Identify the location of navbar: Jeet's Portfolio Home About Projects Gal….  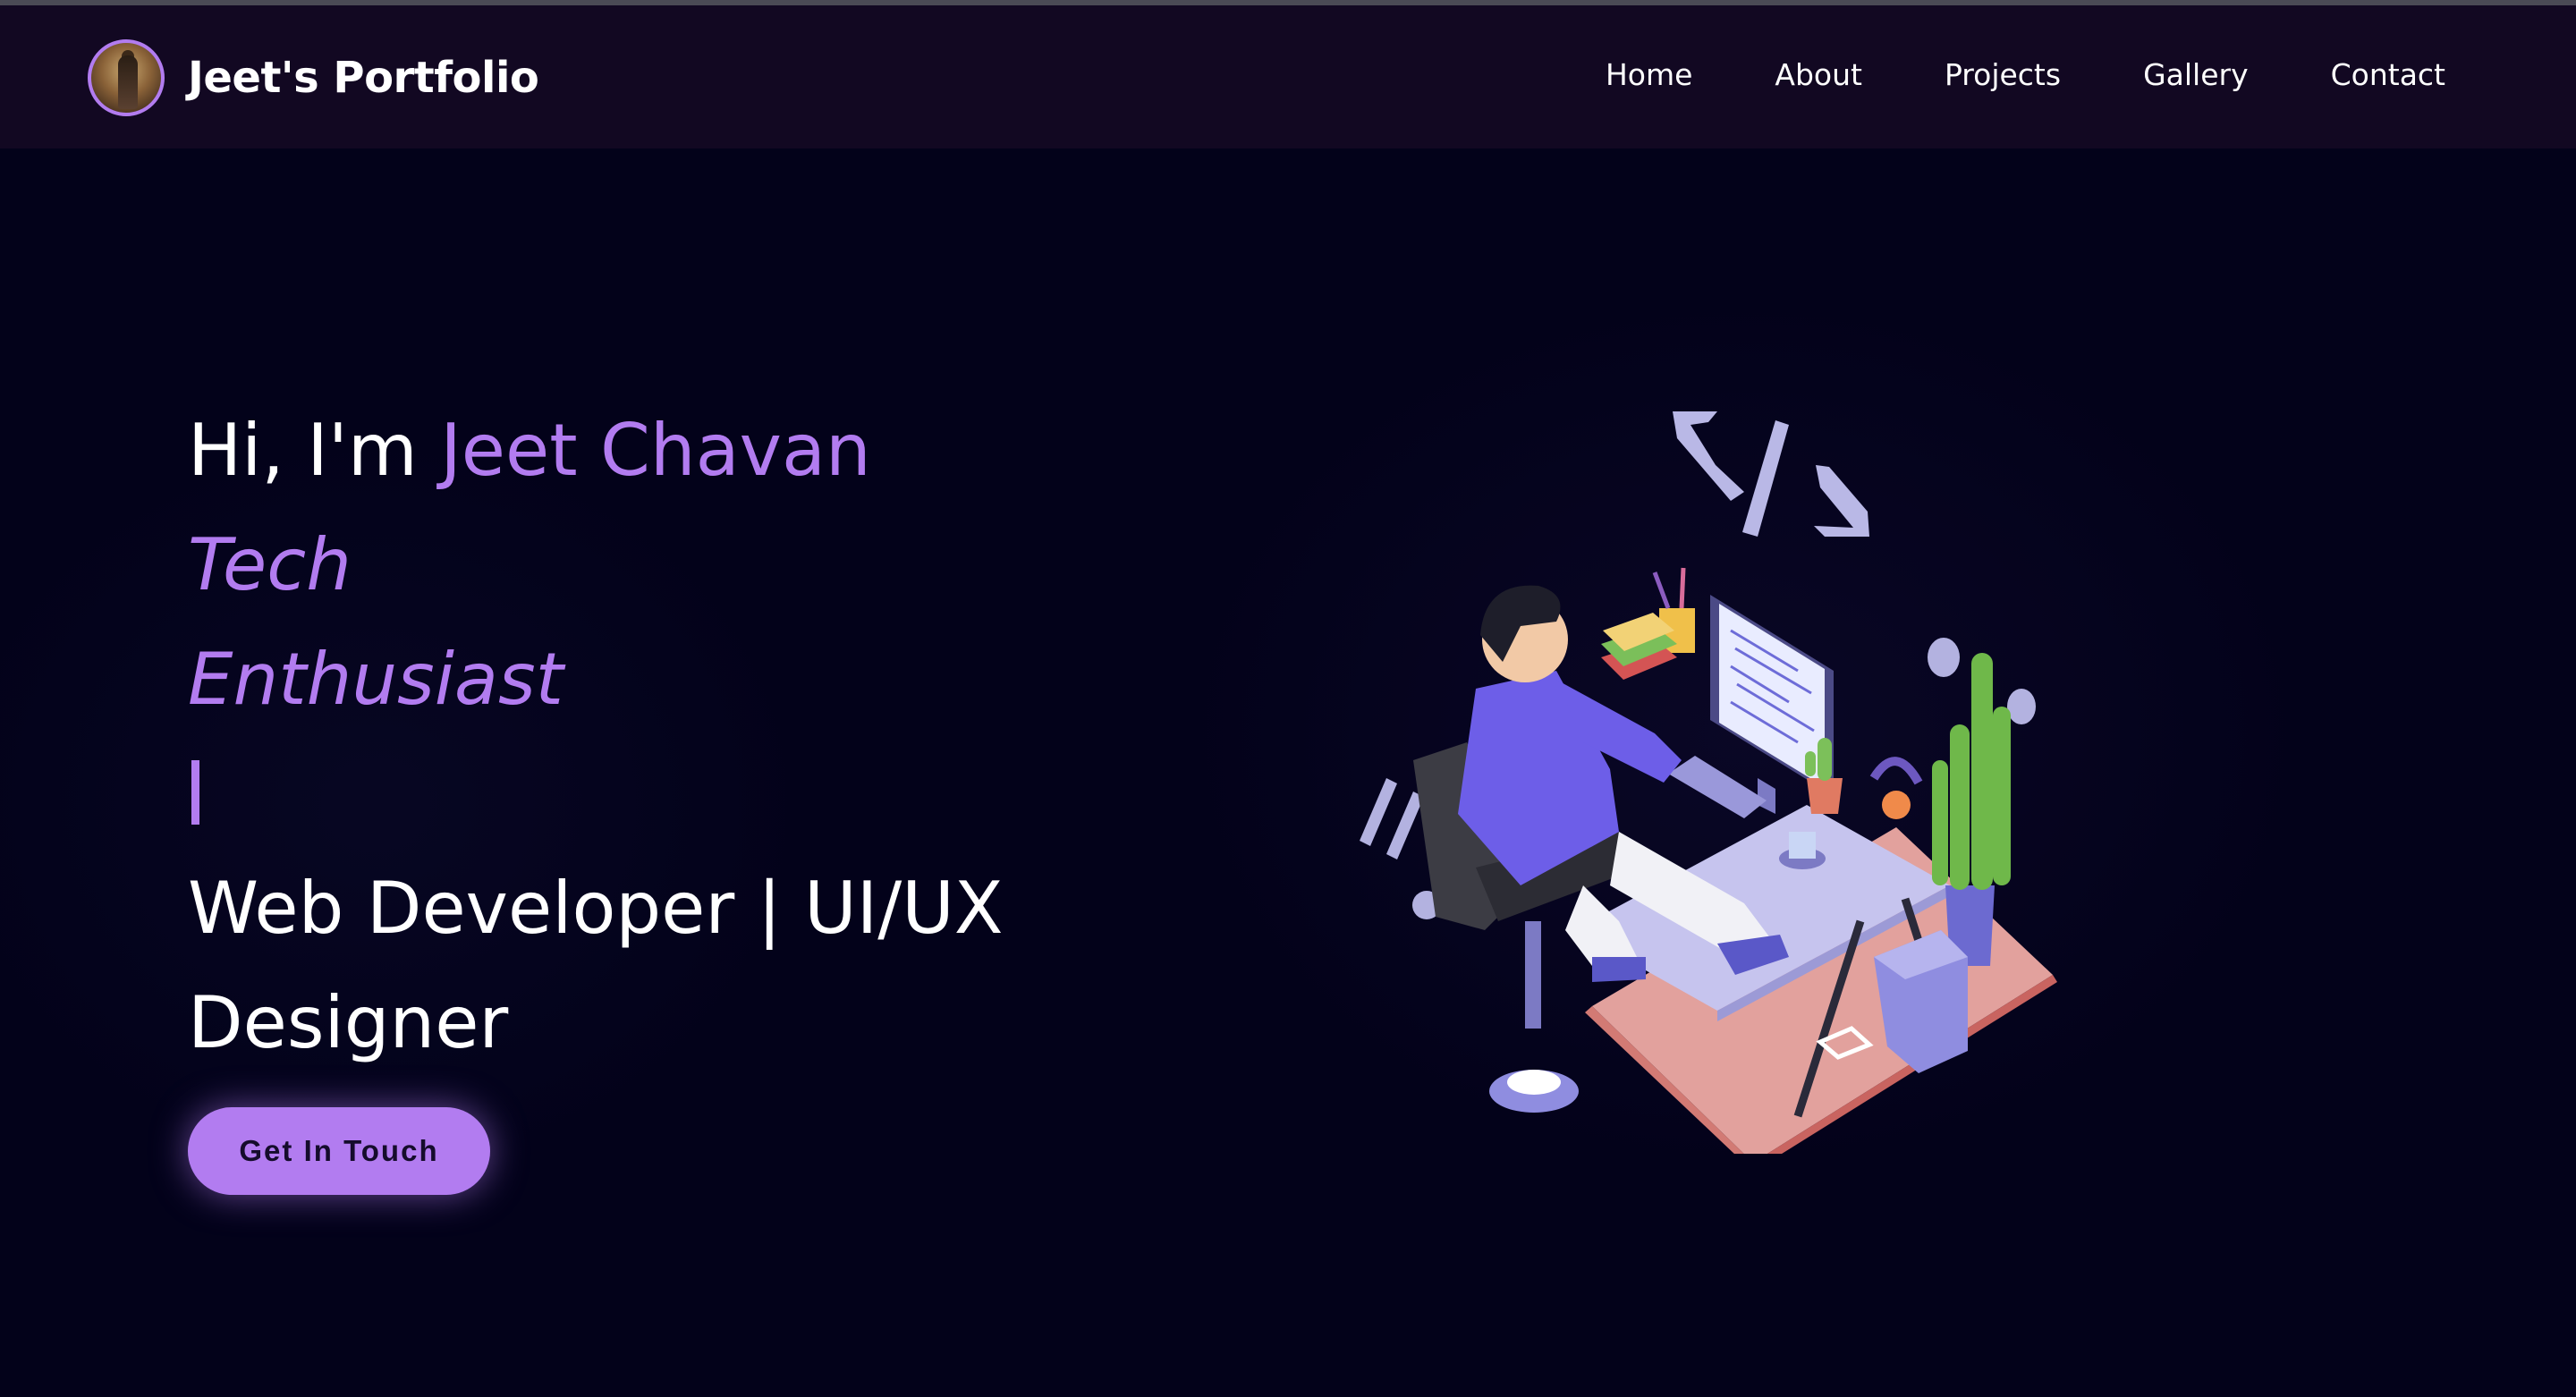
(1288, 77).